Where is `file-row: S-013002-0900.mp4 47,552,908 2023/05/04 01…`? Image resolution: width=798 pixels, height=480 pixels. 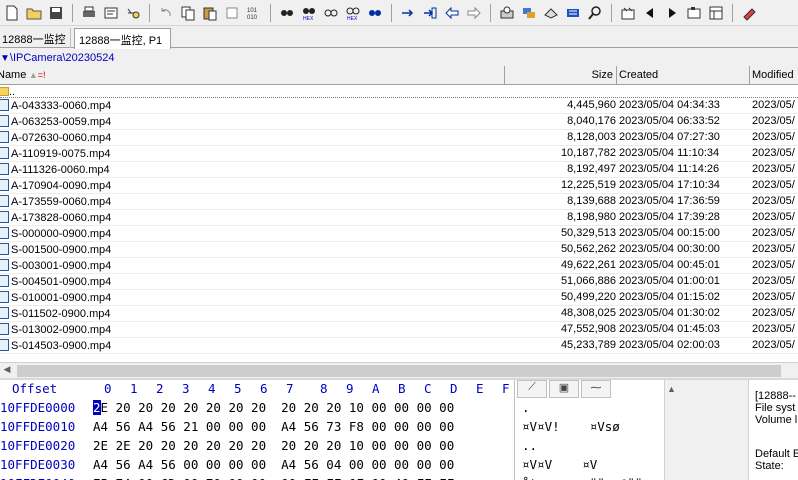 file-row: S-013002-0900.mp4 47,552,908 2023/05/04 01… is located at coordinates (399, 330).